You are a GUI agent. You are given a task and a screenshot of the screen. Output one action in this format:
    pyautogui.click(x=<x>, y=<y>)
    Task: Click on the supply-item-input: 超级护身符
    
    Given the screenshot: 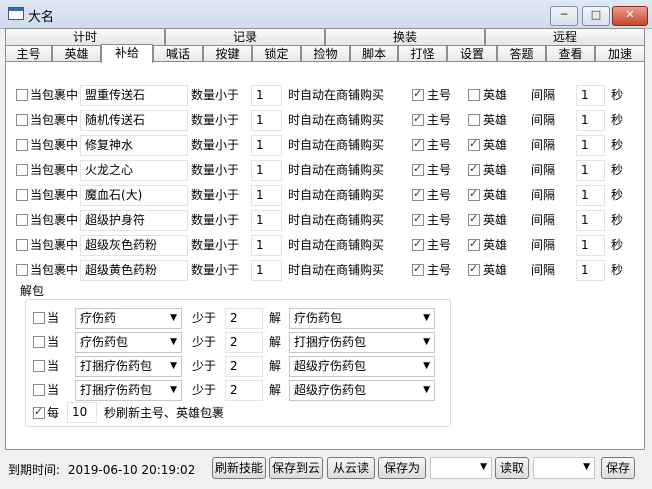 What is the action you would take?
    pyautogui.click(x=134, y=220)
    